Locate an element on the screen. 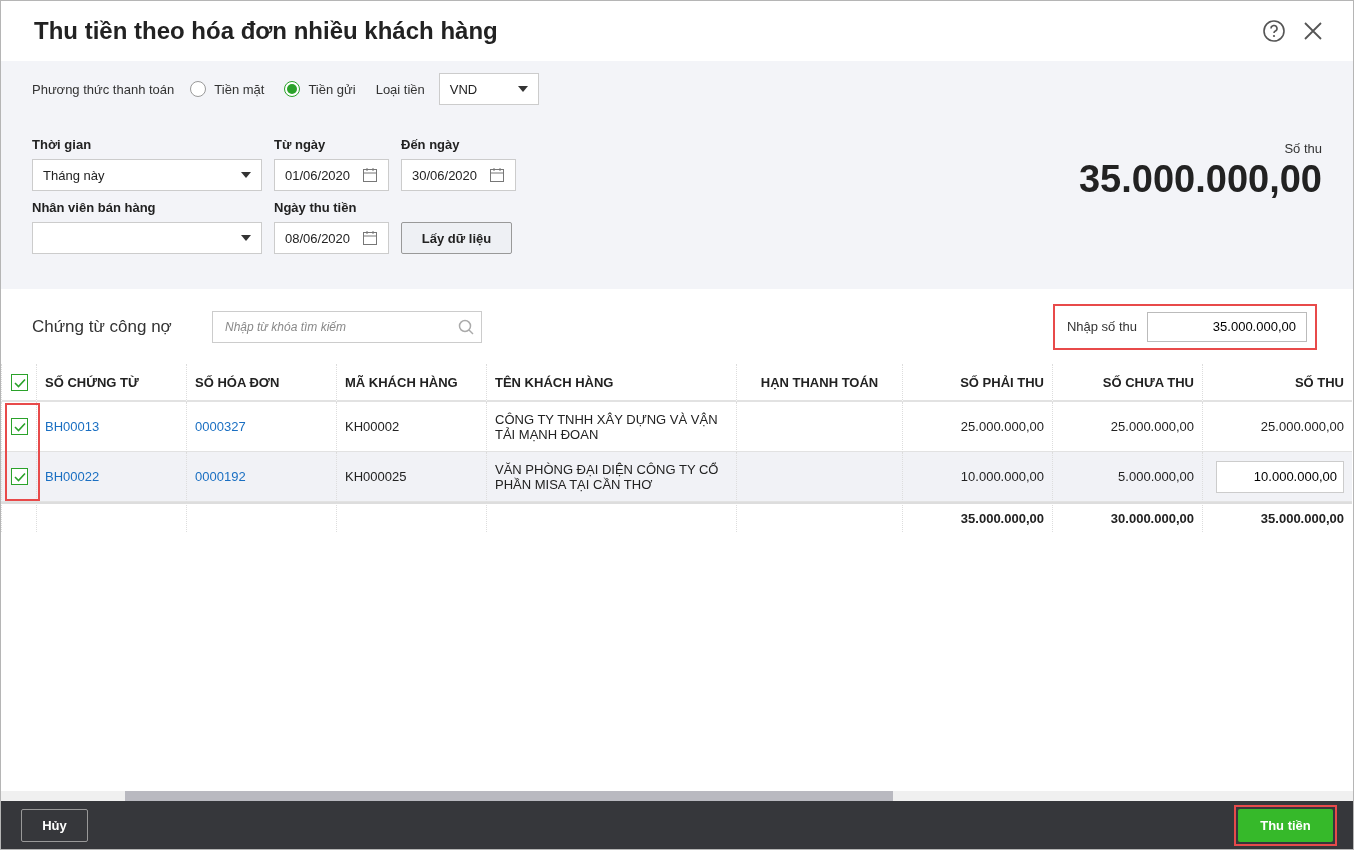 This screenshot has width=1354, height=850. document-link: BH00022 is located at coordinates (72, 476).